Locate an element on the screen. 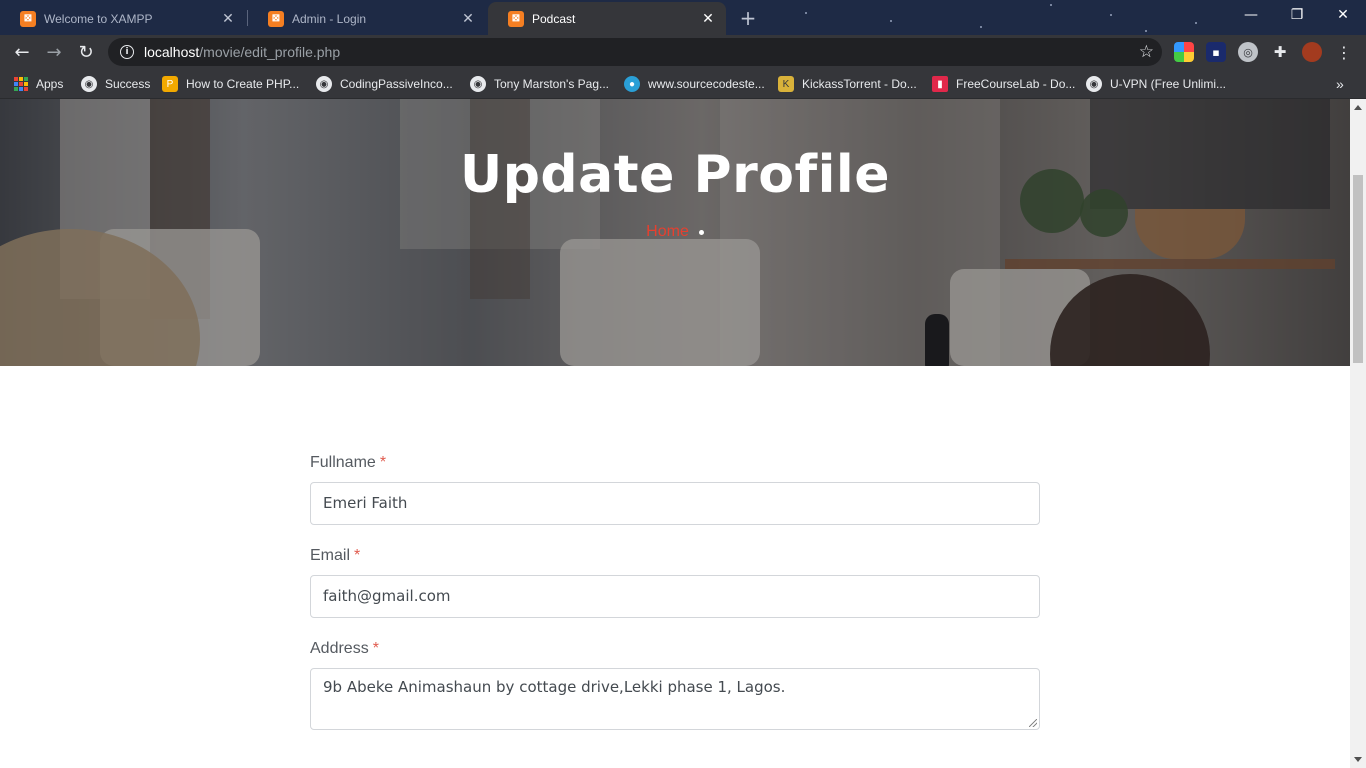 This screenshot has height=768, width=1366. breadcrumb: Home is located at coordinates (675, 232).